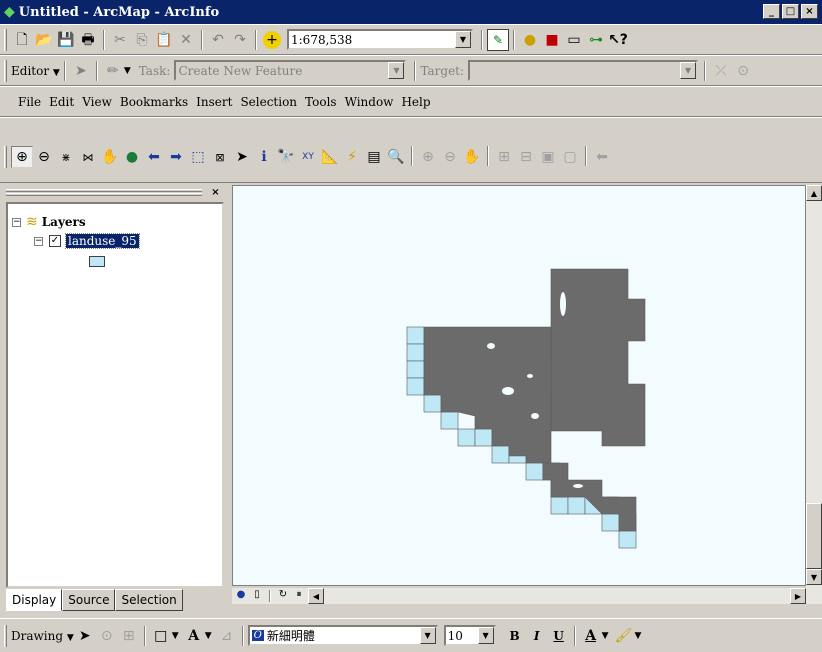  Describe the element at coordinates (574, 40) in the screenshot. I see `command-line-icon: ▭` at that location.